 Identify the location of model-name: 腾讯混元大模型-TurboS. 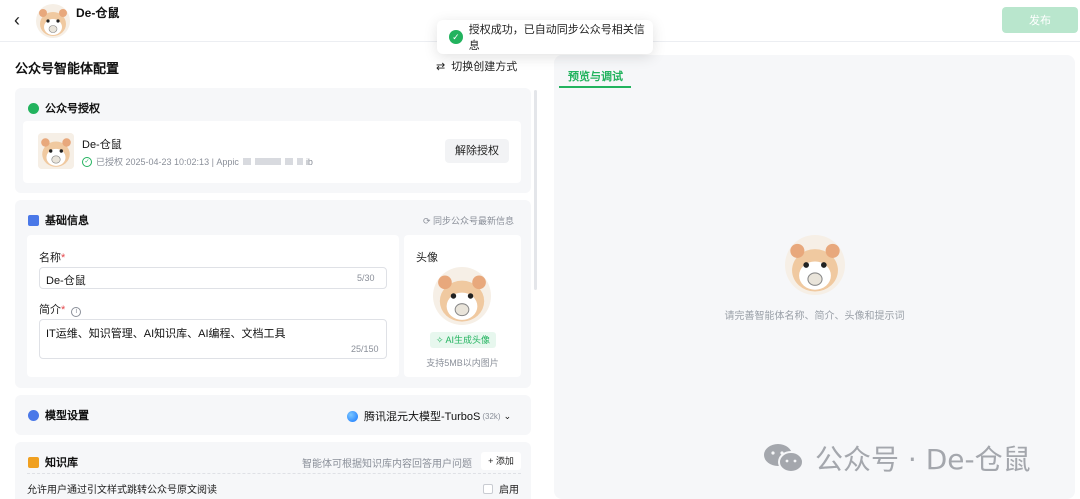
(422, 417).